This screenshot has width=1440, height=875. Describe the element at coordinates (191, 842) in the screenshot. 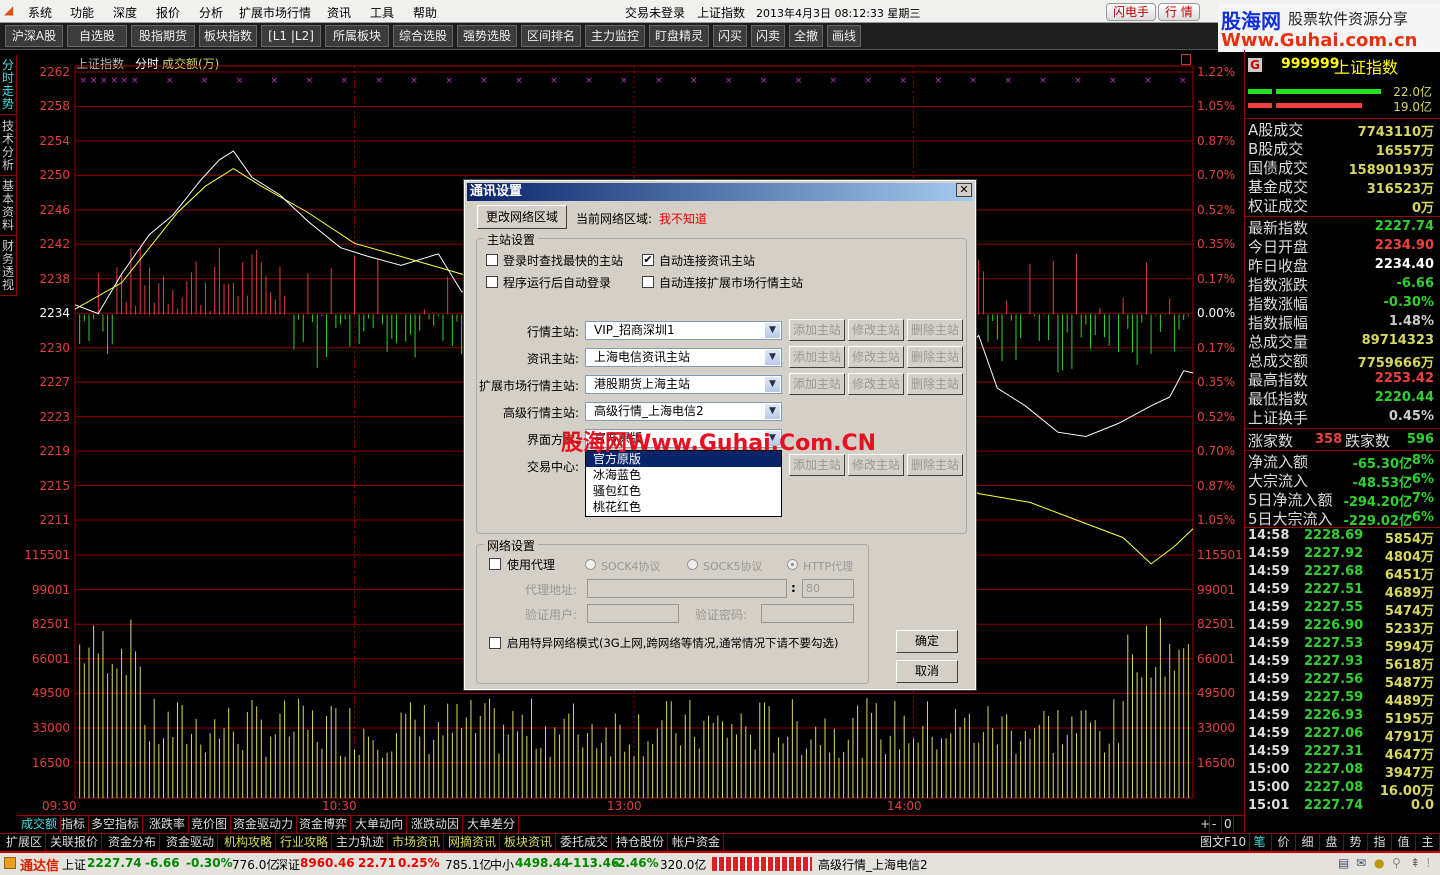

I see `ext-tab-3: 资金驱动` at that location.